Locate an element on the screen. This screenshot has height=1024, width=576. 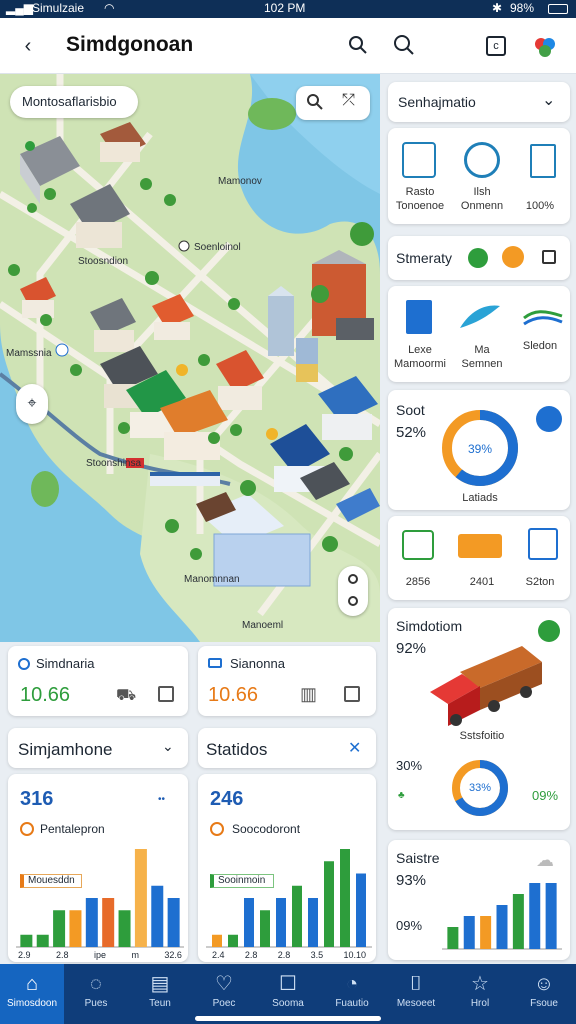
panel-header: Statidos ✕ is located at coordinates (287, 748).